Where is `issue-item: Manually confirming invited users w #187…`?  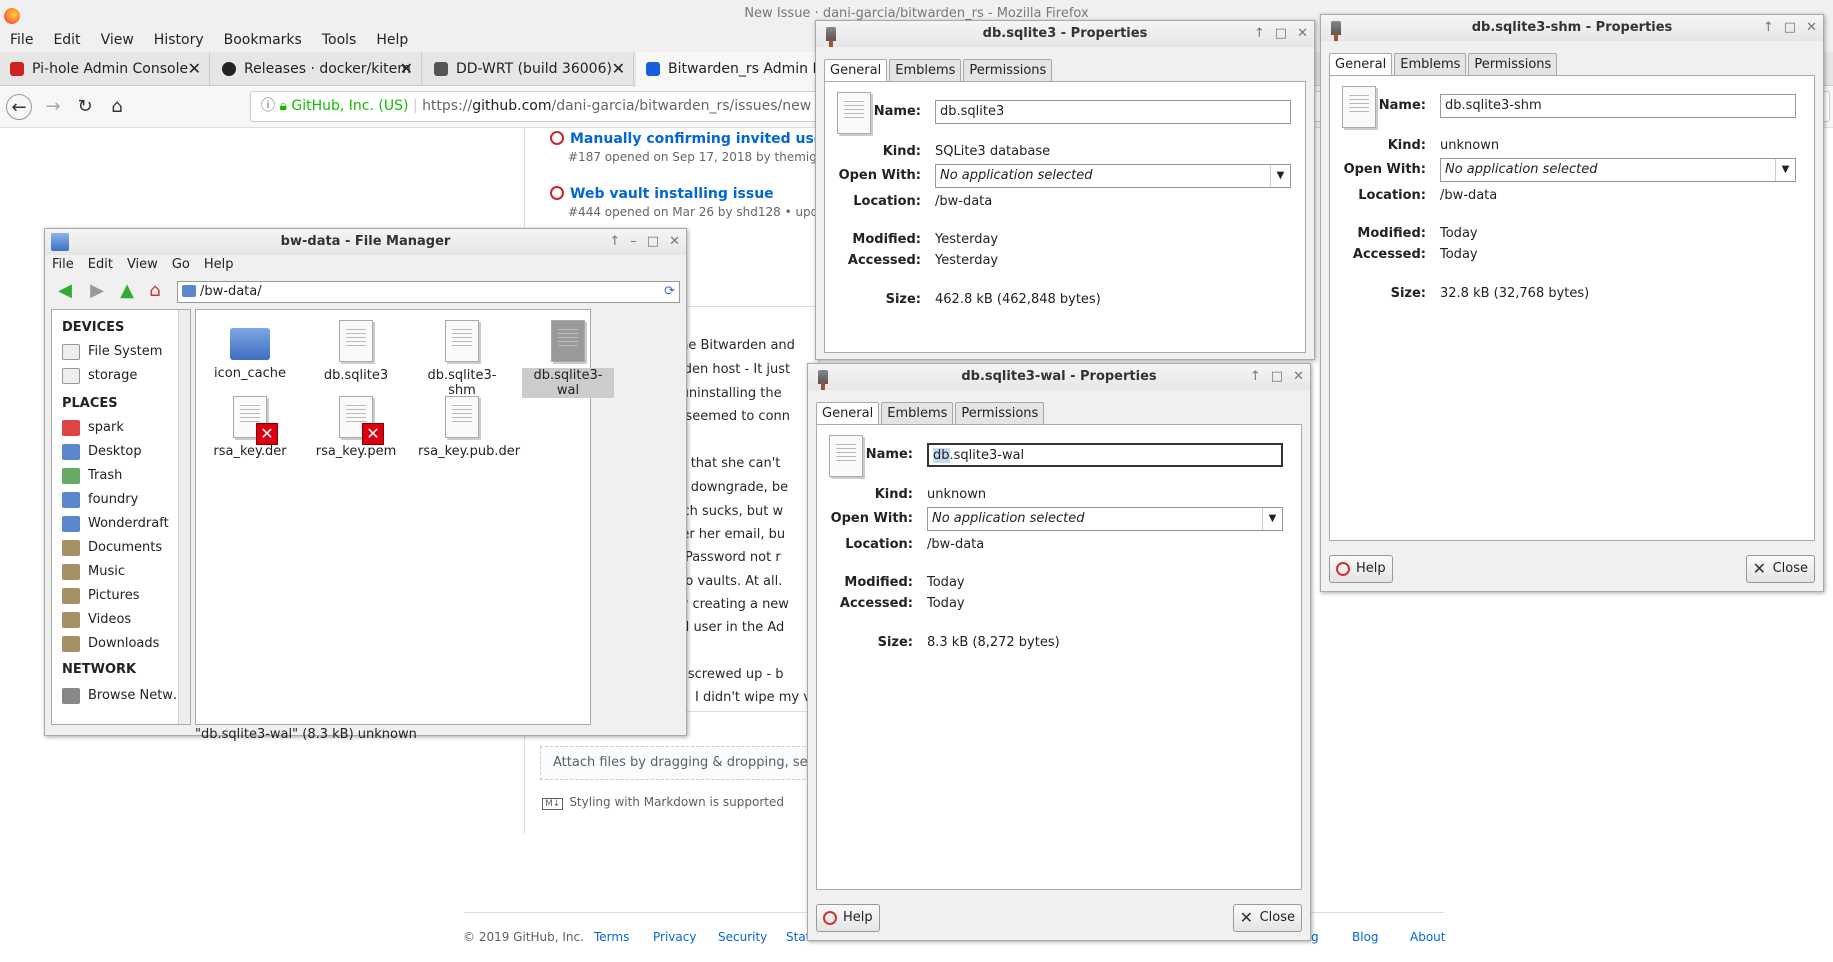 issue-item: Manually confirming invited users w #187… is located at coordinates (703, 147).